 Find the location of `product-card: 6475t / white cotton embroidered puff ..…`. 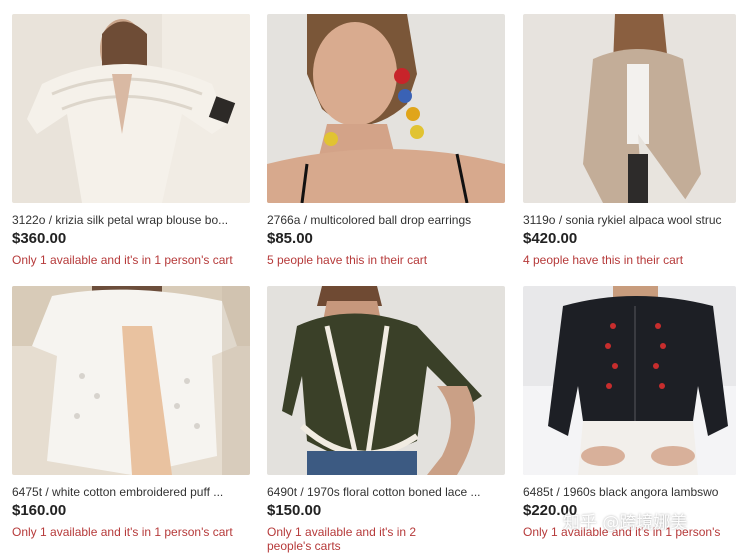

product-card: 6475t / white cotton embroidered puff ..… is located at coordinates (132, 412).